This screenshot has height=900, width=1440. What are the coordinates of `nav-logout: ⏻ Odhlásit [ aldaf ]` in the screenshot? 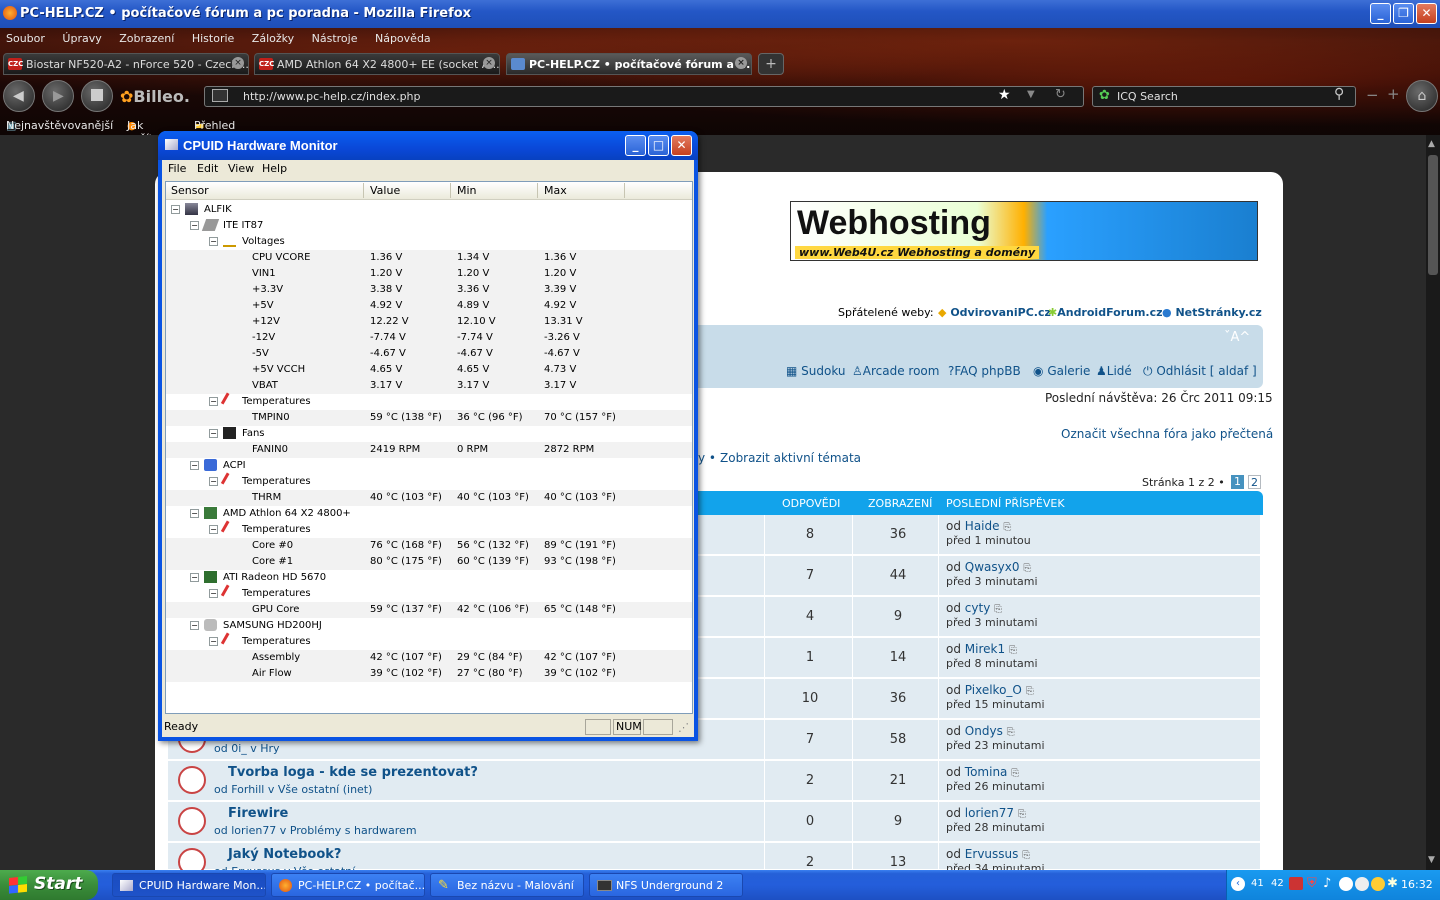 It's located at (1200, 371).